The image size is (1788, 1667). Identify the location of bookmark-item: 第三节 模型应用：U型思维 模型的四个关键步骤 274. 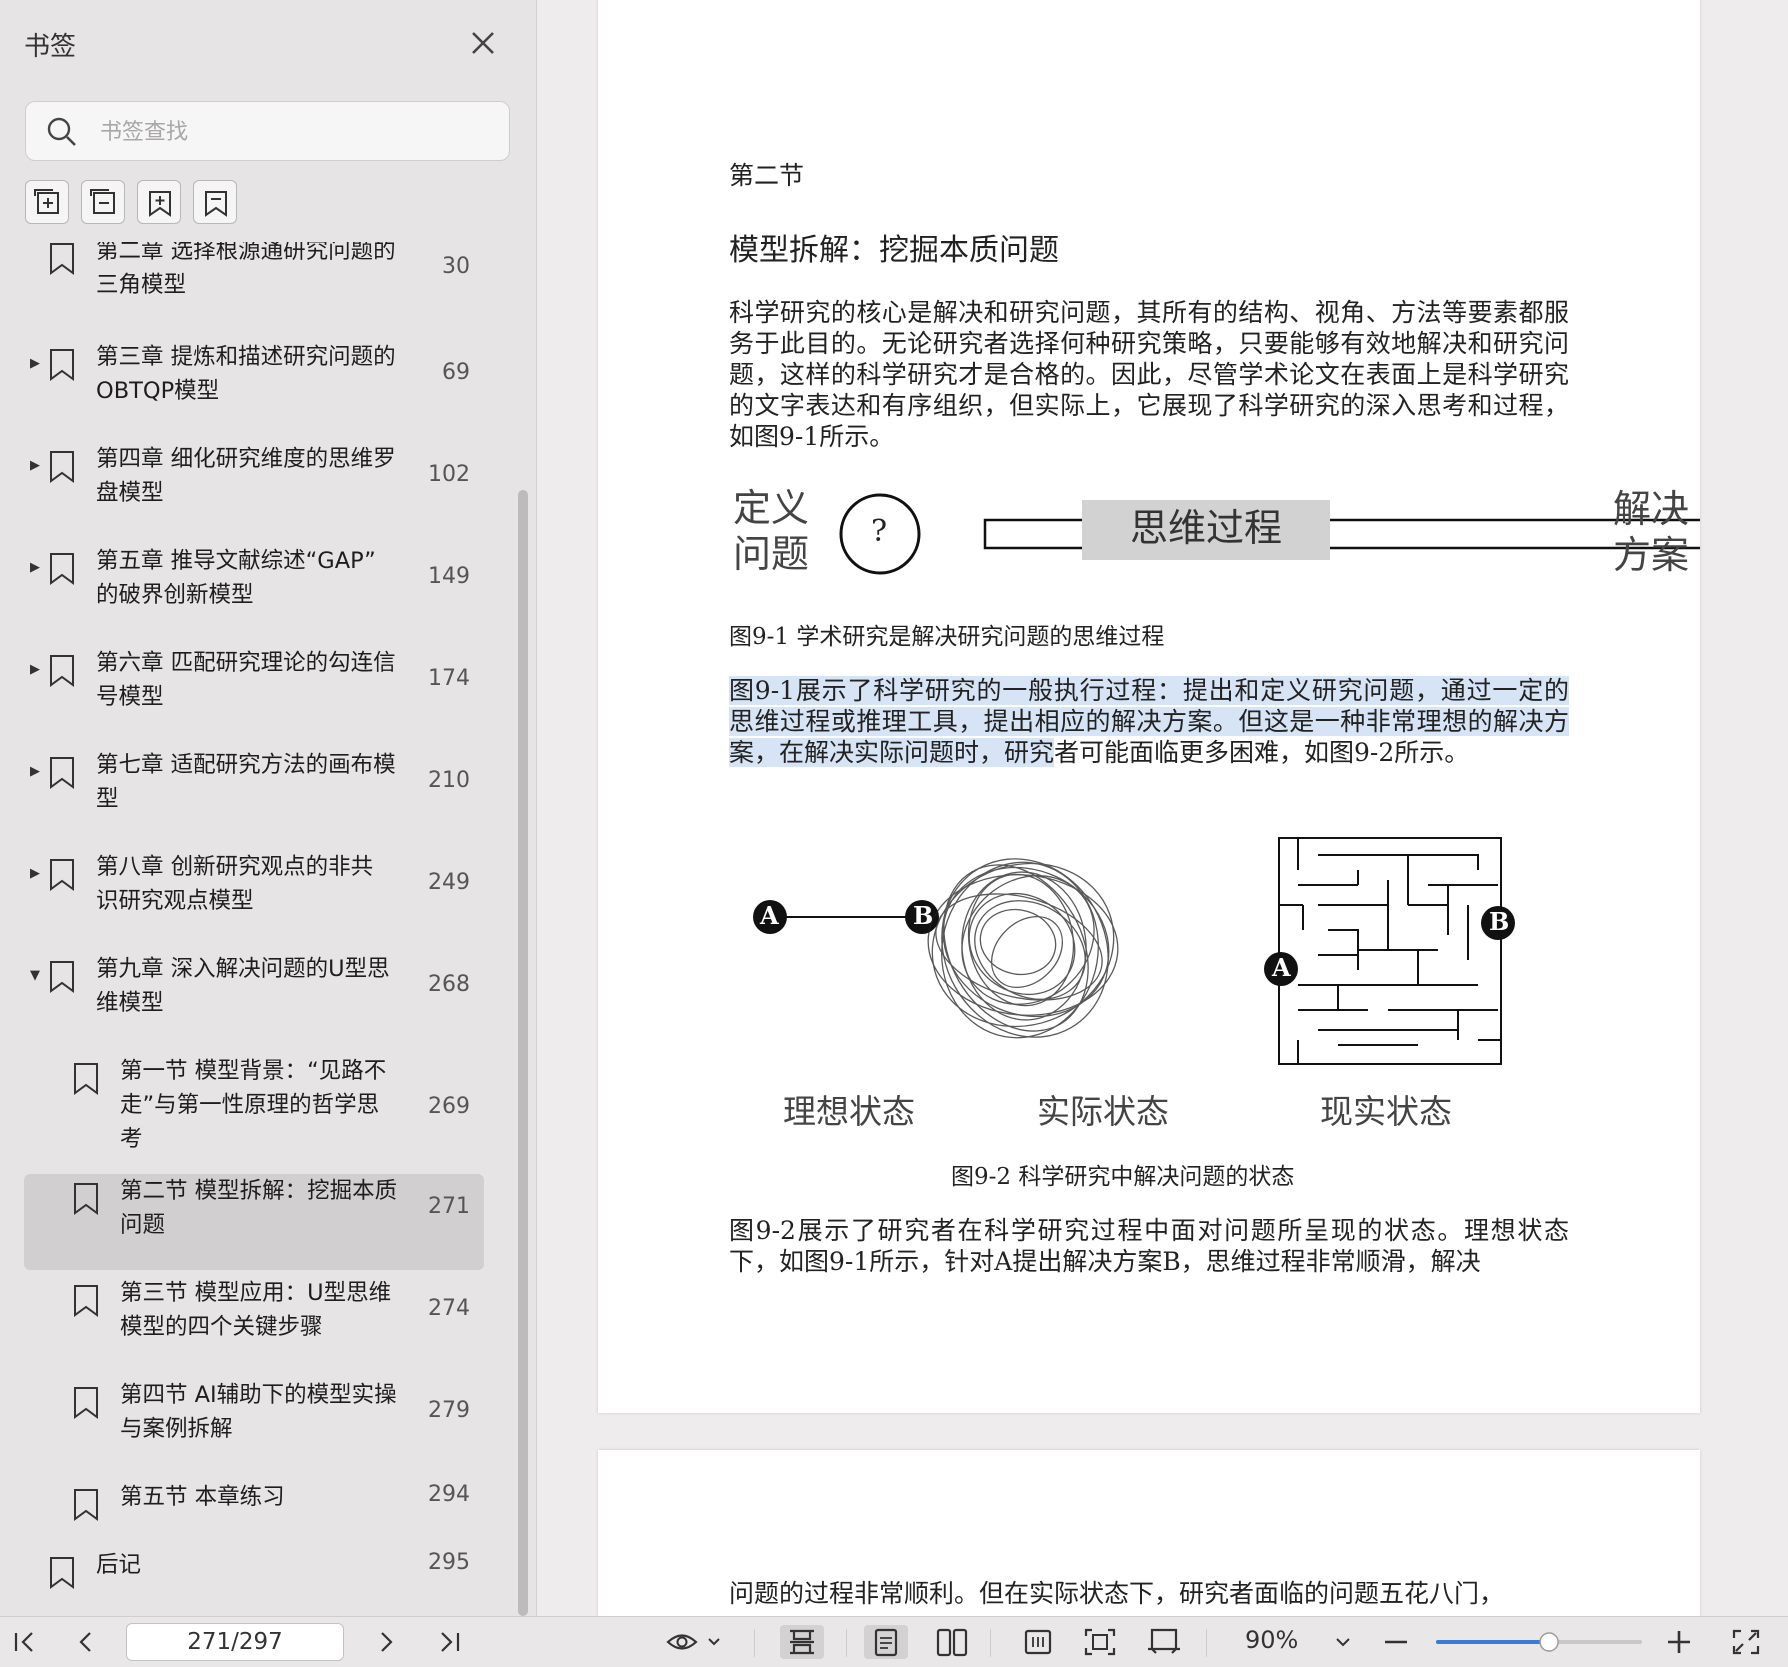
(254, 1324).